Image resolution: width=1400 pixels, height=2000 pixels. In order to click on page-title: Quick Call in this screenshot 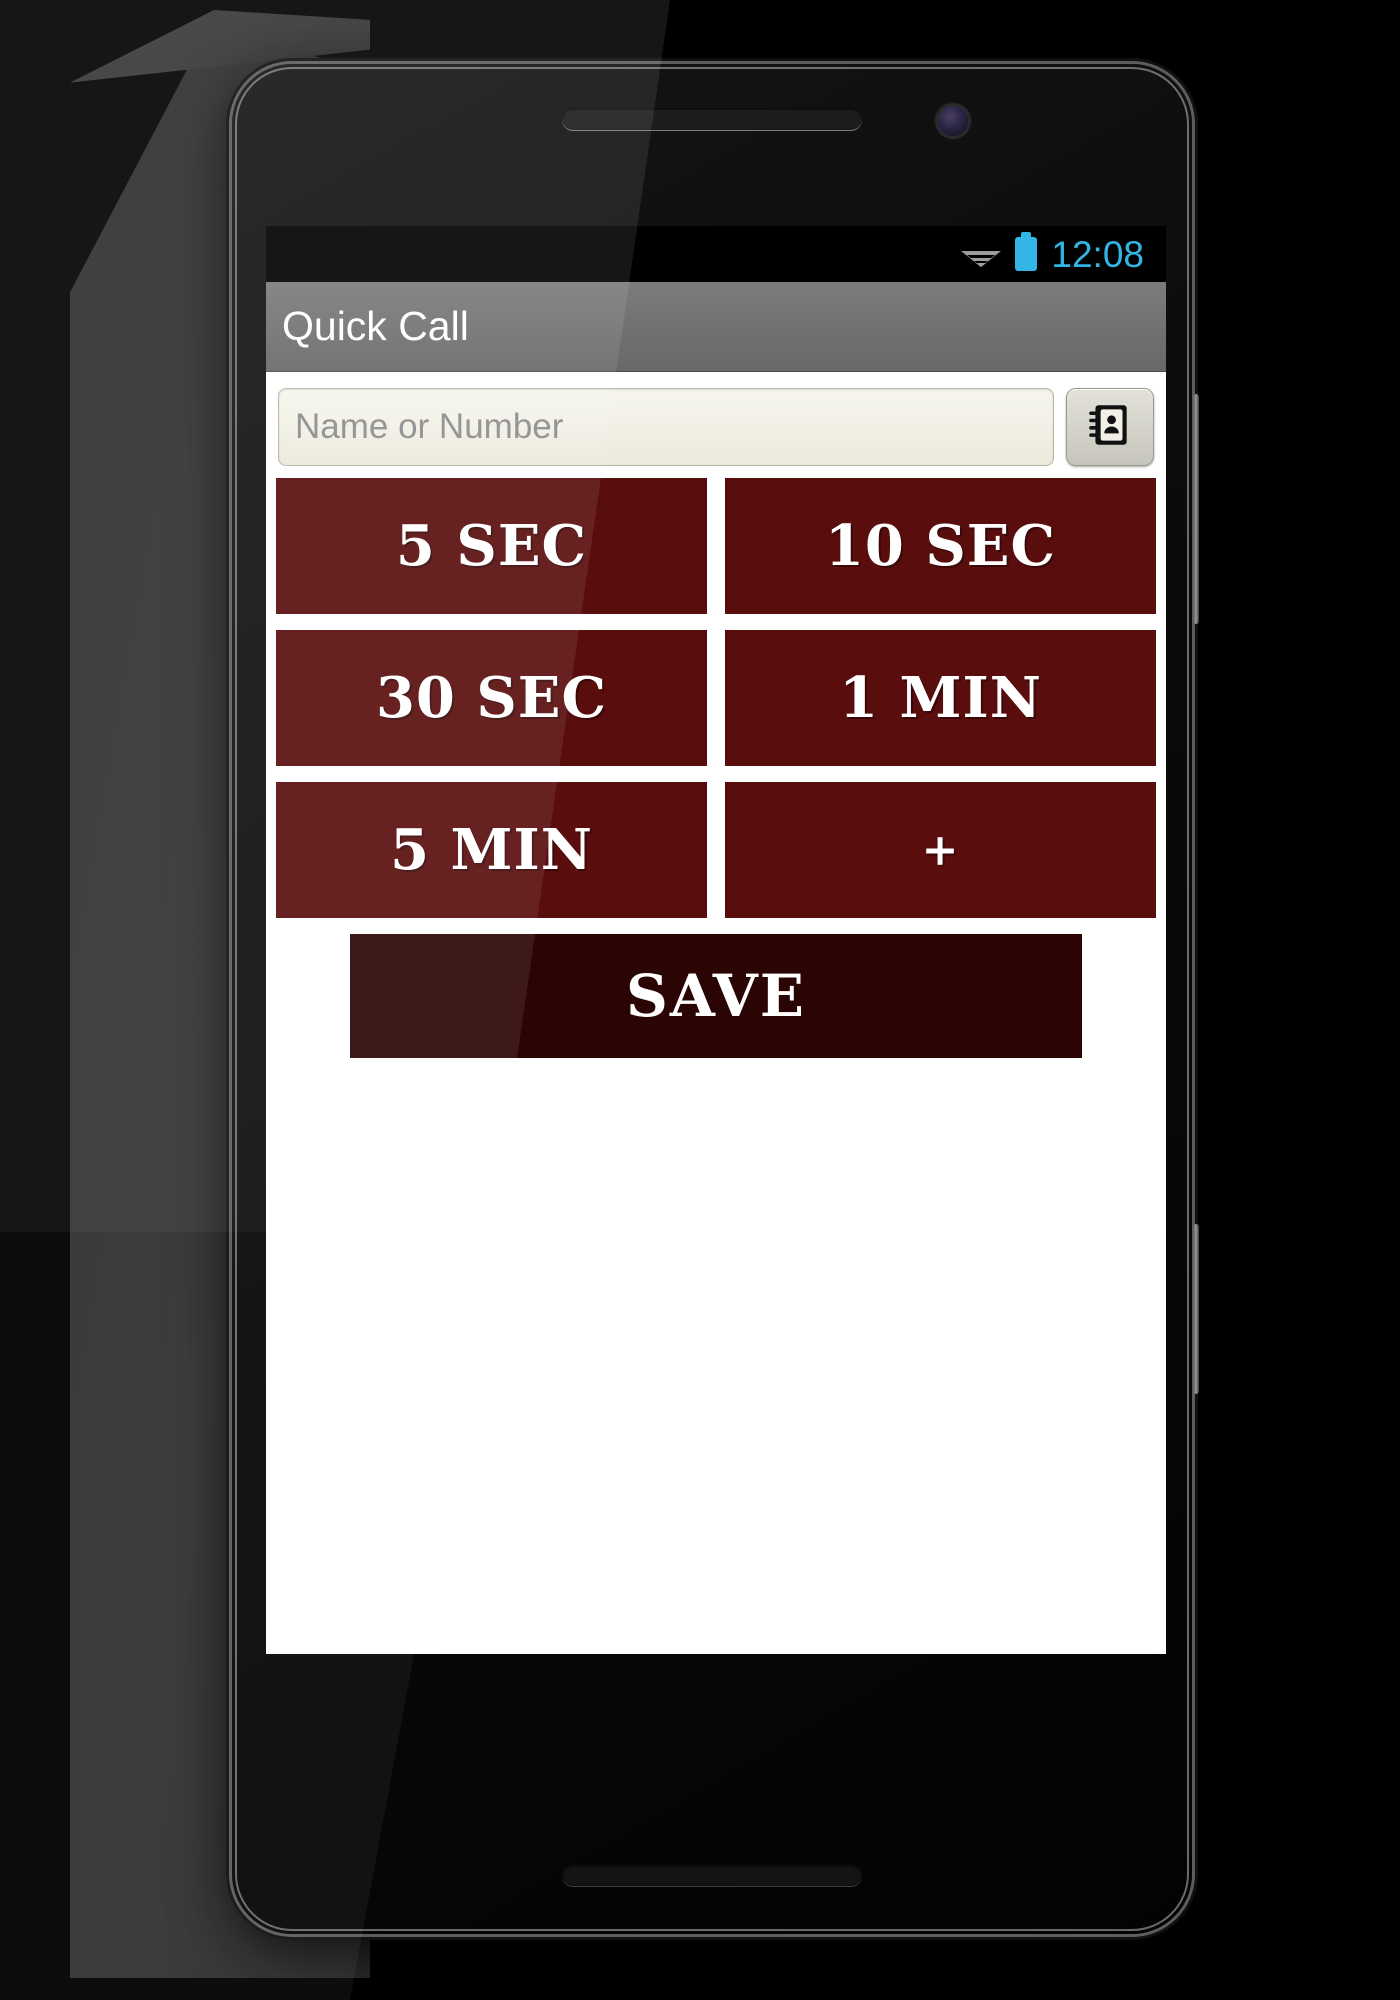, I will do `click(375, 326)`.